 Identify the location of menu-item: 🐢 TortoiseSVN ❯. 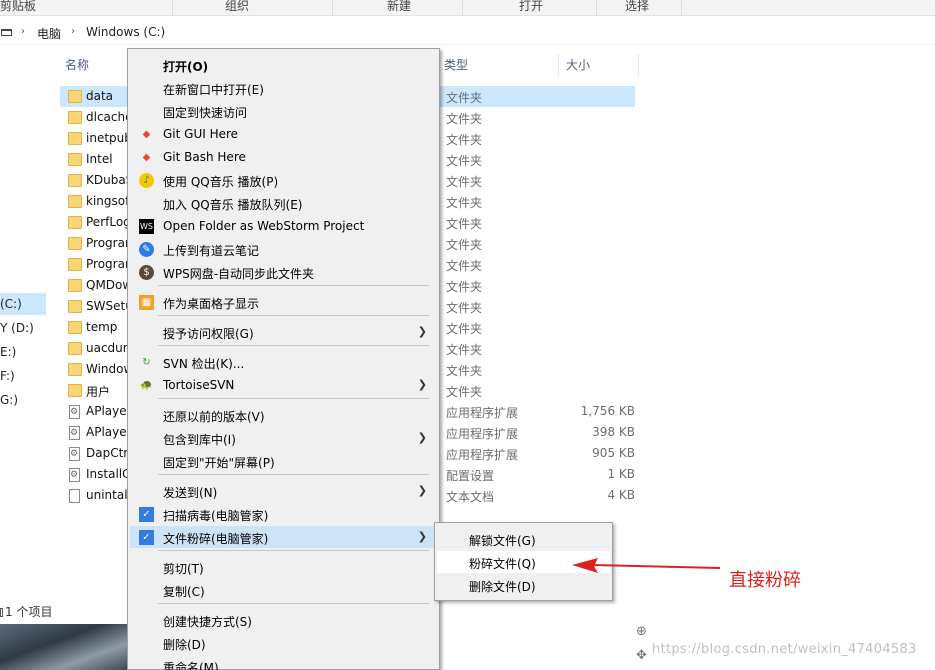
(283, 385).